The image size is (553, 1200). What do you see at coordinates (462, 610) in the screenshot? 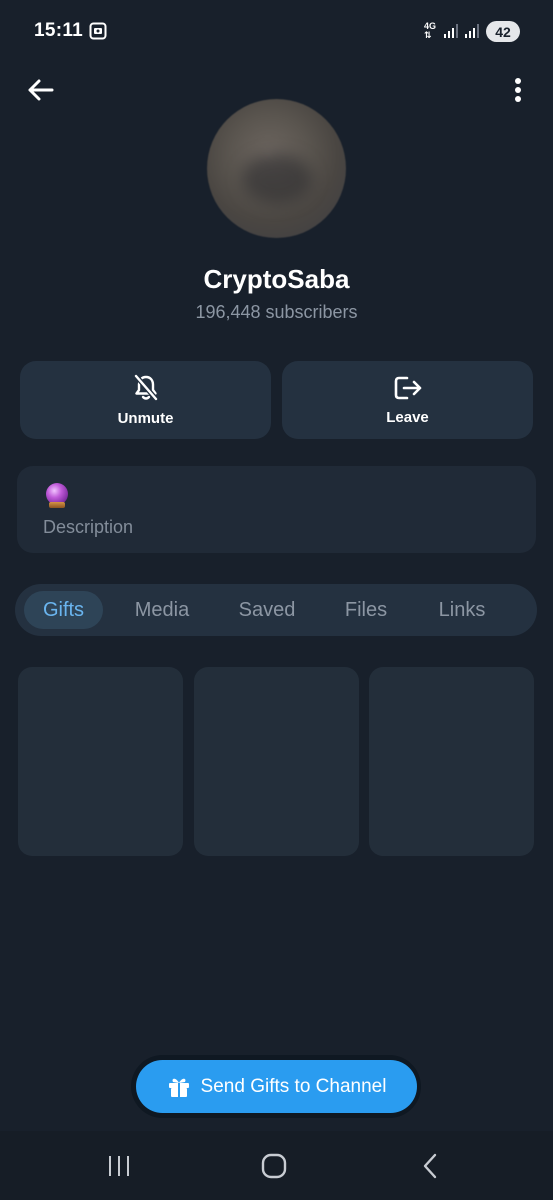
I see `tab-links: Links` at bounding box center [462, 610].